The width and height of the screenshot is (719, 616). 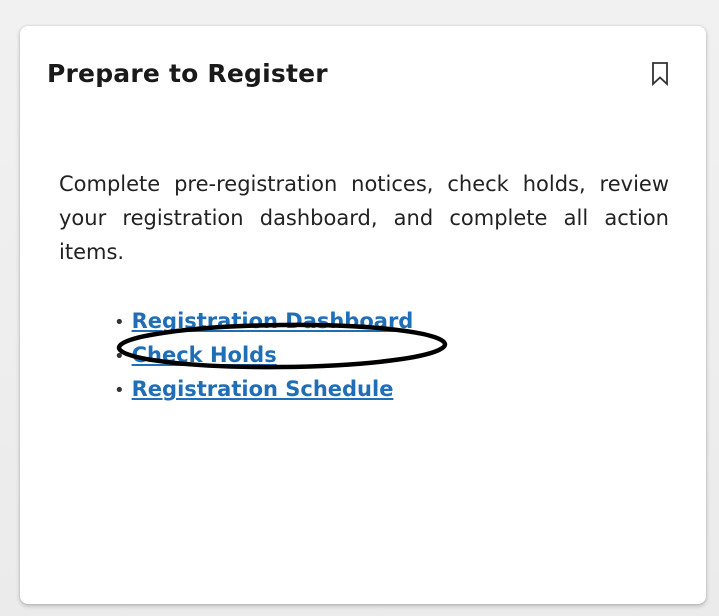 I want to click on card-title: Prepare to Register, so click(x=187, y=73).